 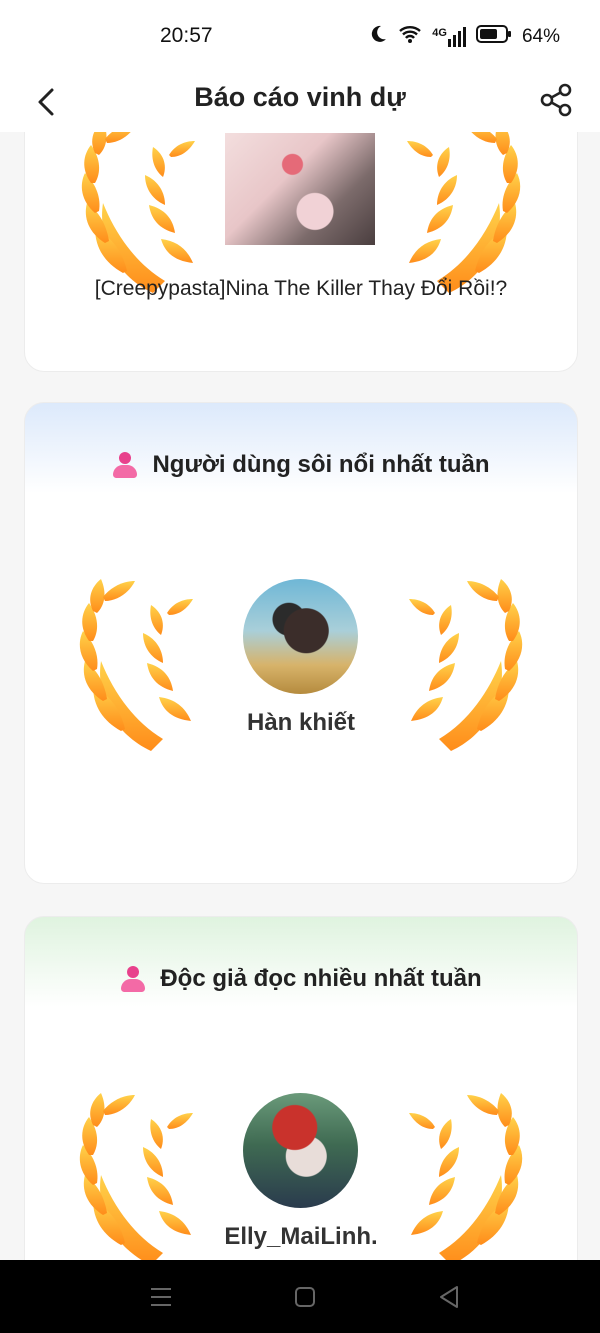 What do you see at coordinates (321, 978) in the screenshot?
I see `card-title-text: Độc giả đọc nhiều nhất tuần` at bounding box center [321, 978].